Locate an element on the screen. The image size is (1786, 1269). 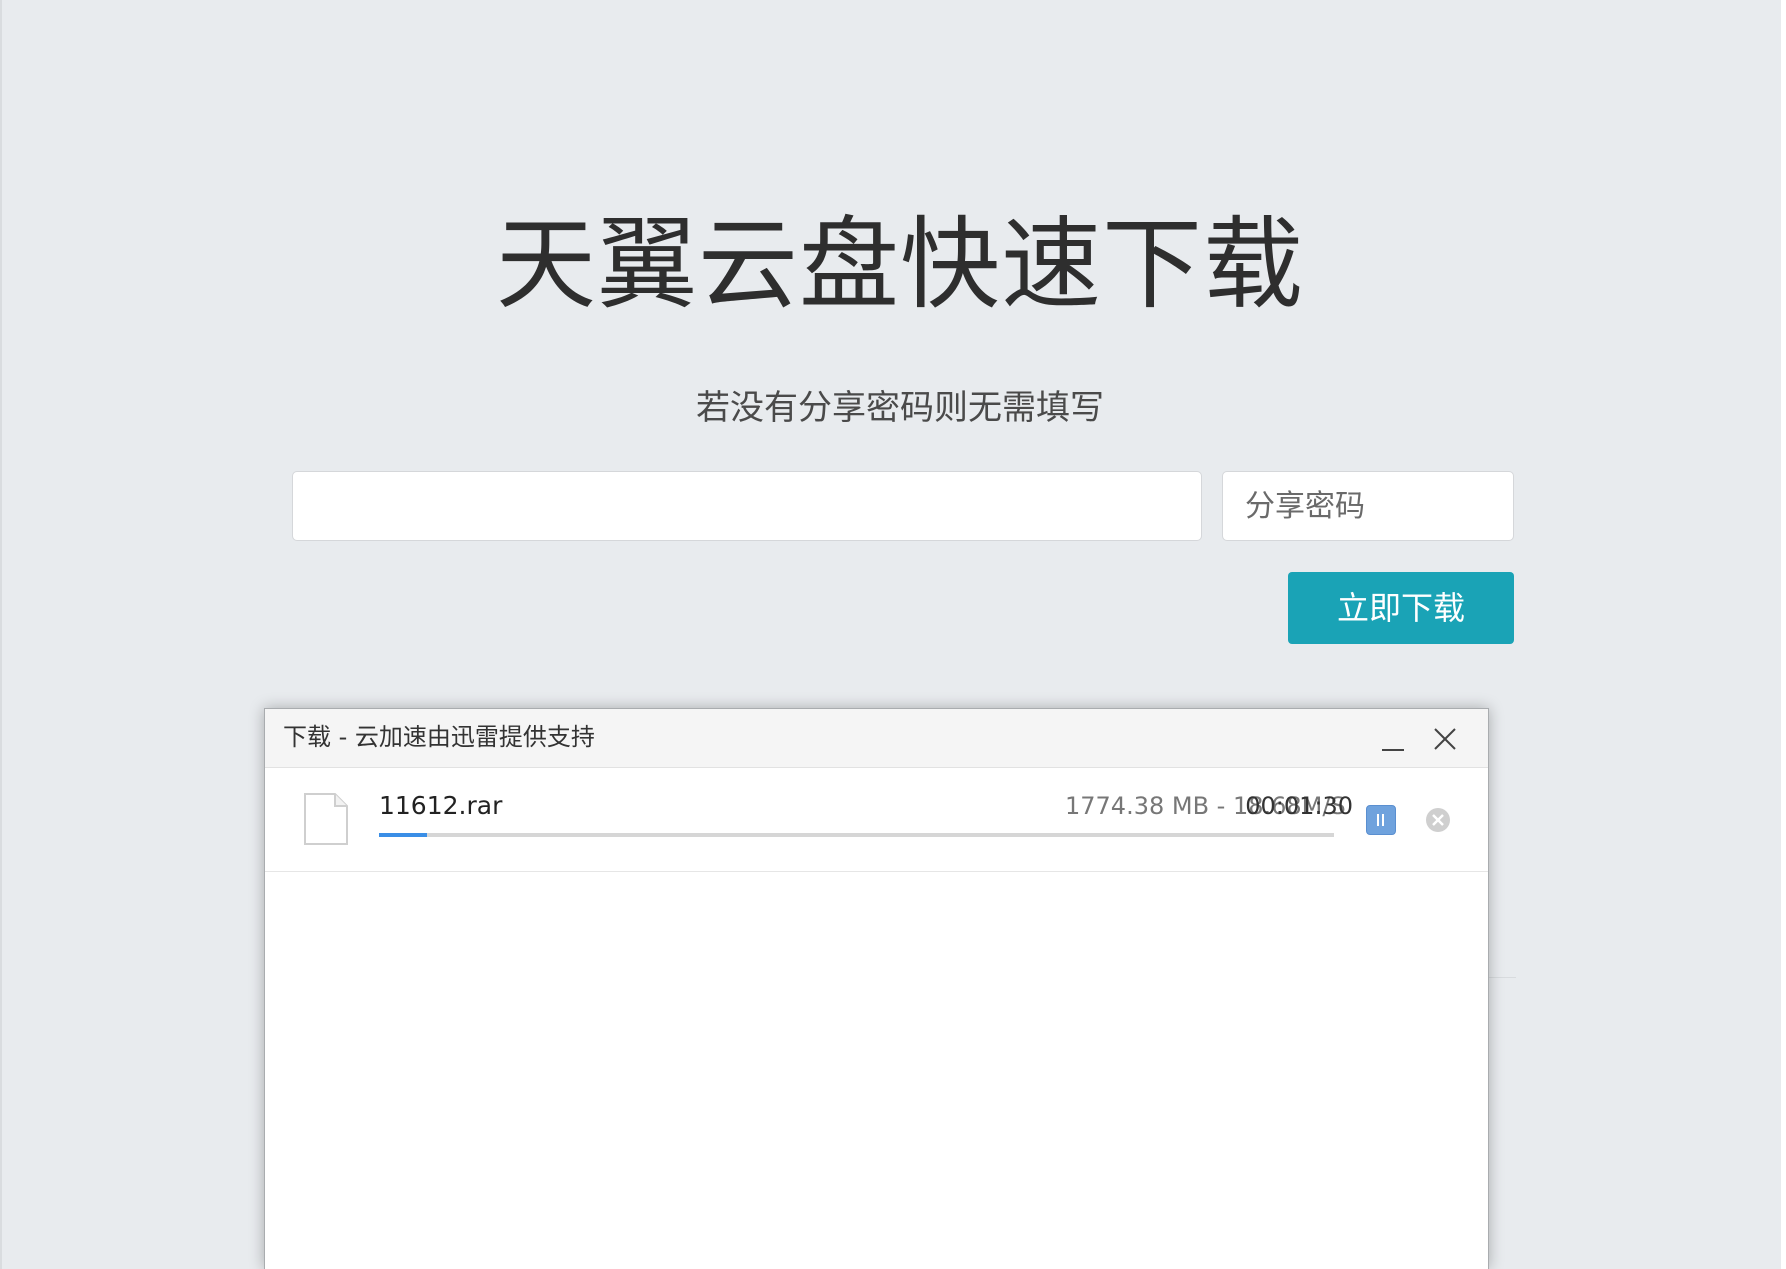
divider is located at coordinates (1502, 977).